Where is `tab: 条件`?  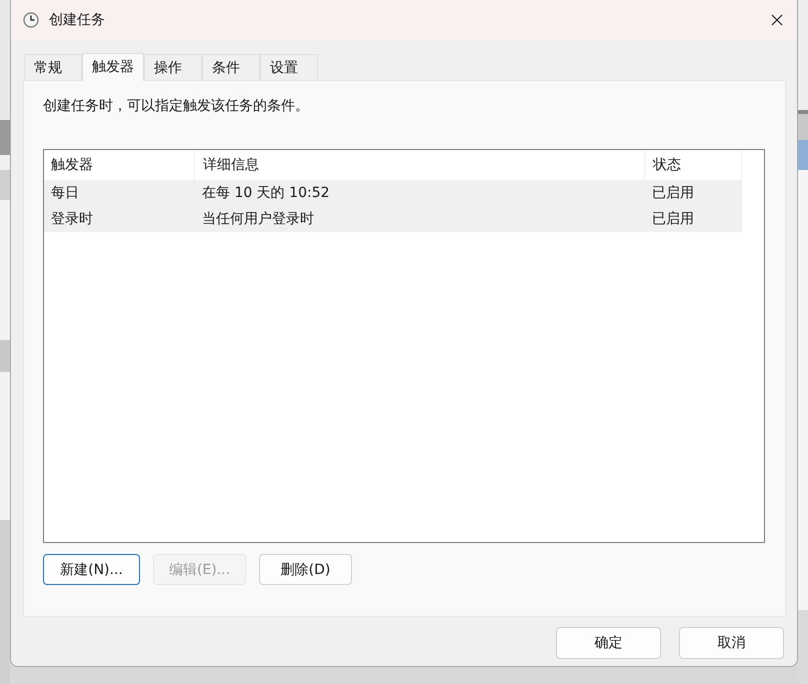
tab: 条件 is located at coordinates (231, 67).